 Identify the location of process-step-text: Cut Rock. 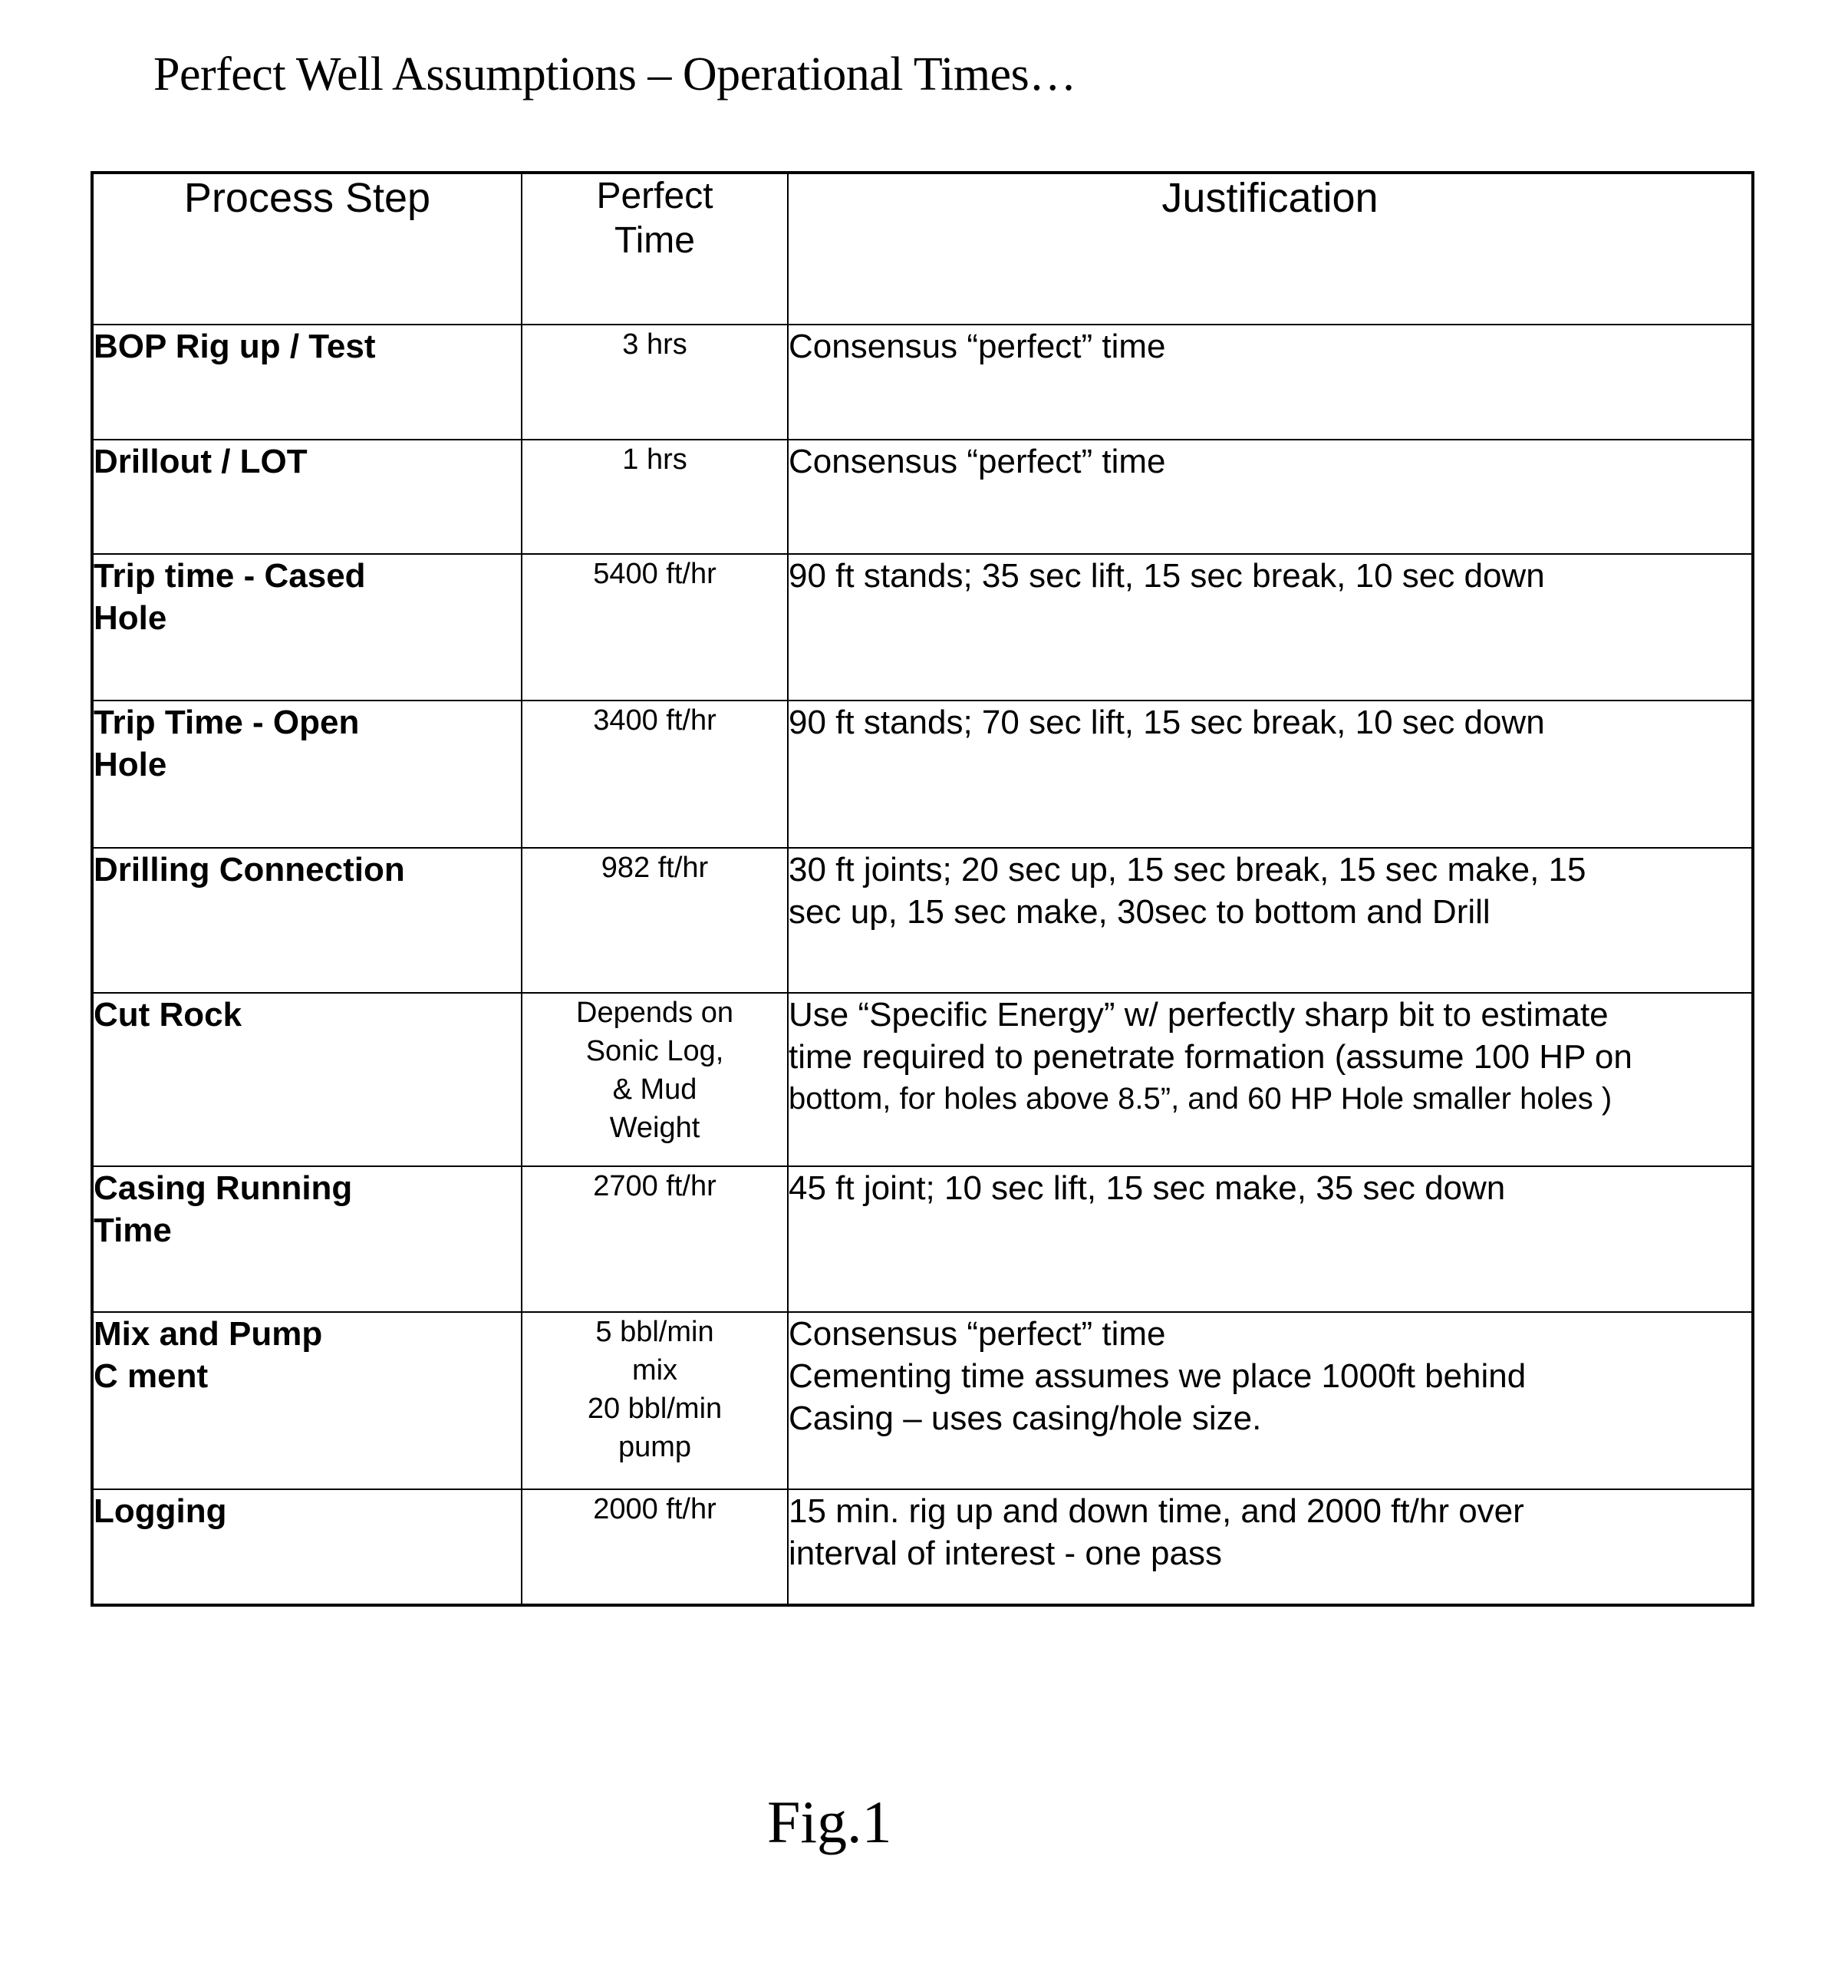
(168, 1015).